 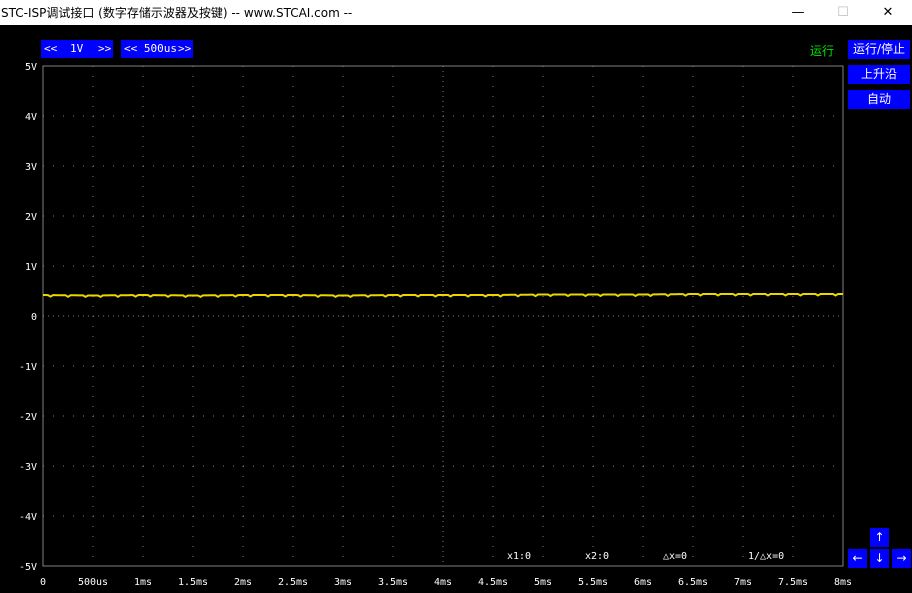 What do you see at coordinates (143, 582) in the screenshot?
I see `x-tick-label: 1ms` at bounding box center [143, 582].